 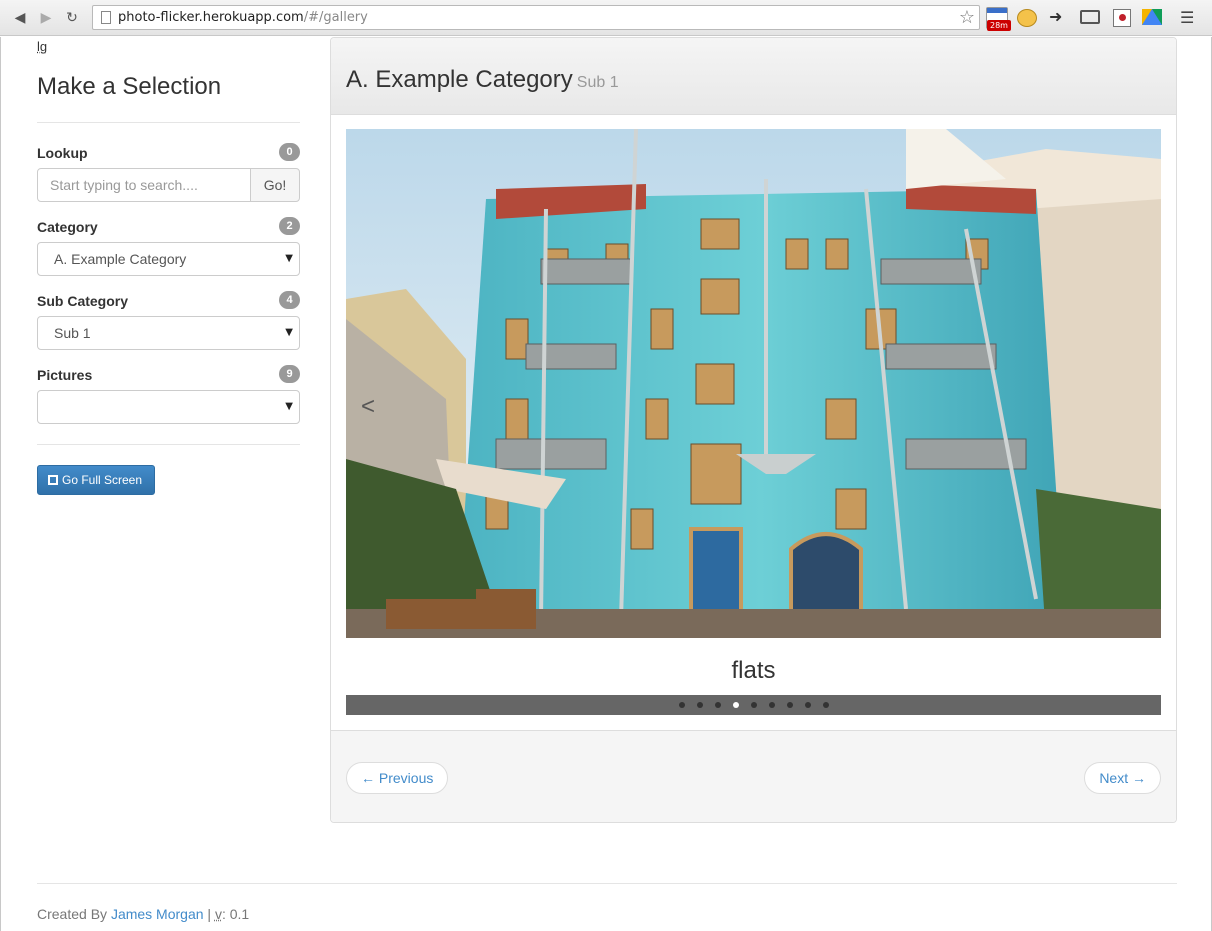 What do you see at coordinates (42, 46) in the screenshot?
I see `viewport-size-label: lg` at bounding box center [42, 46].